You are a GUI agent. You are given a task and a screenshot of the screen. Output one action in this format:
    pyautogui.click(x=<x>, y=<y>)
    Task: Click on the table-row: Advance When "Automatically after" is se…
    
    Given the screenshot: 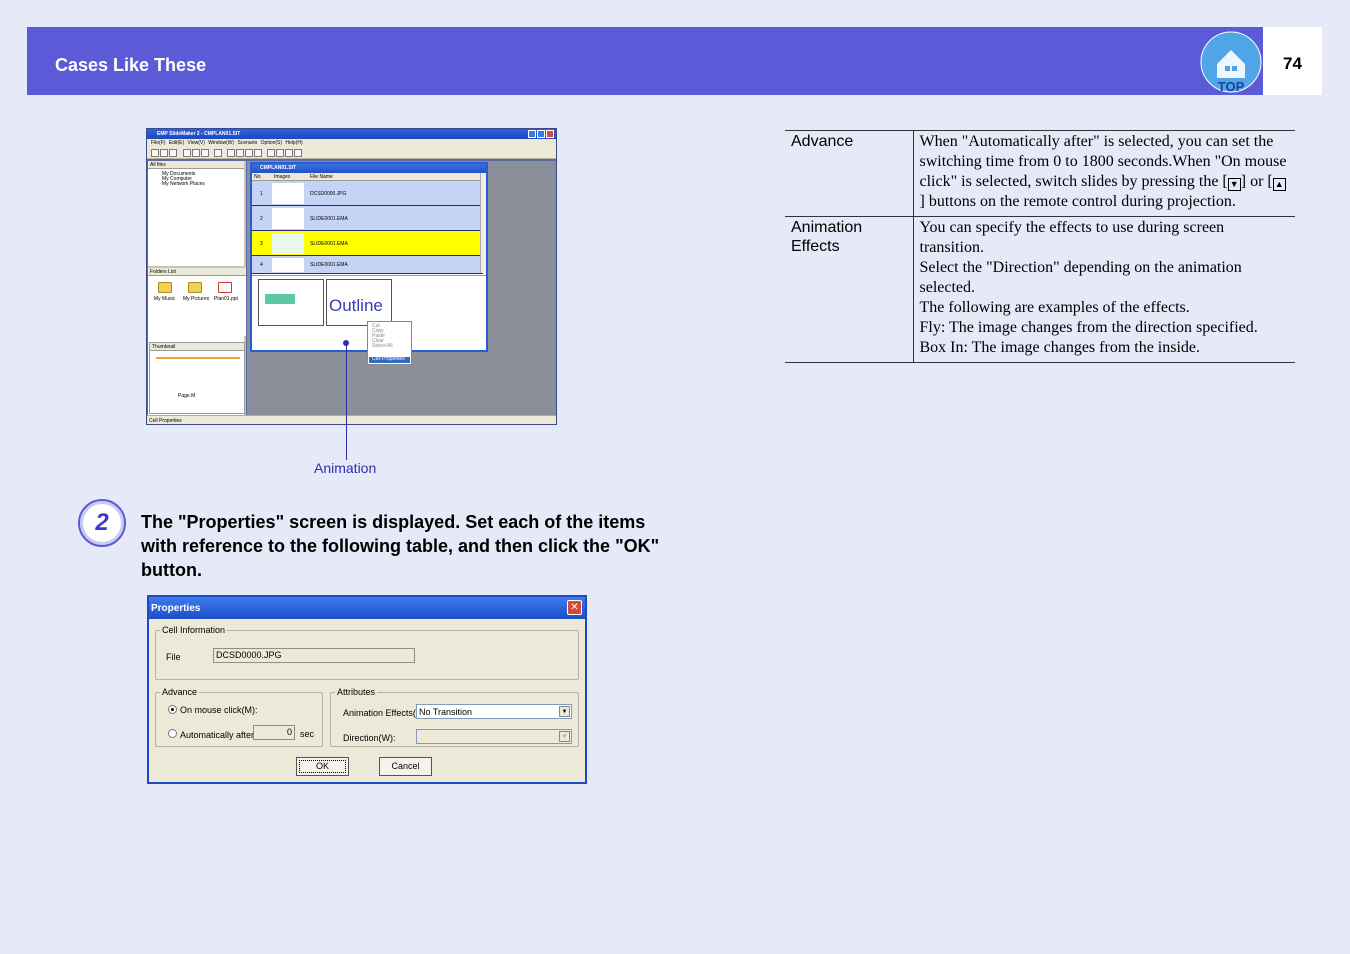 What is the action you would take?
    pyautogui.click(x=1040, y=173)
    